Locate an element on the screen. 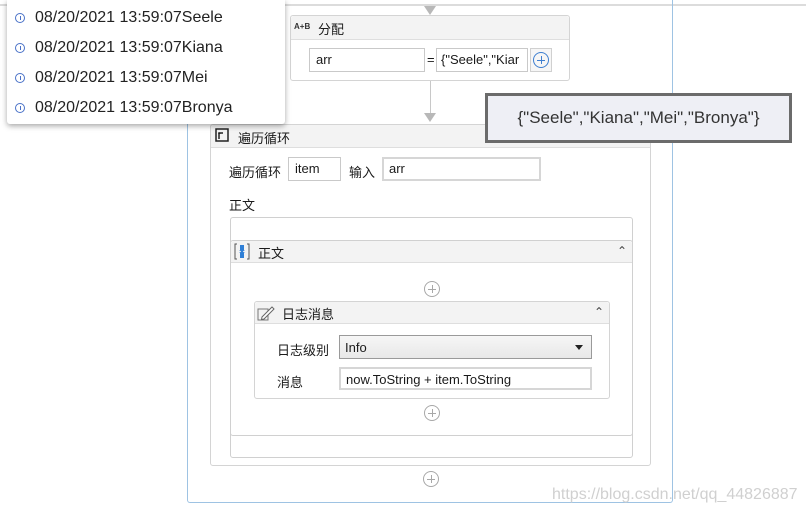 The width and height of the screenshot is (806, 515). log-message-title: 日志消息 is located at coordinates (308, 314).